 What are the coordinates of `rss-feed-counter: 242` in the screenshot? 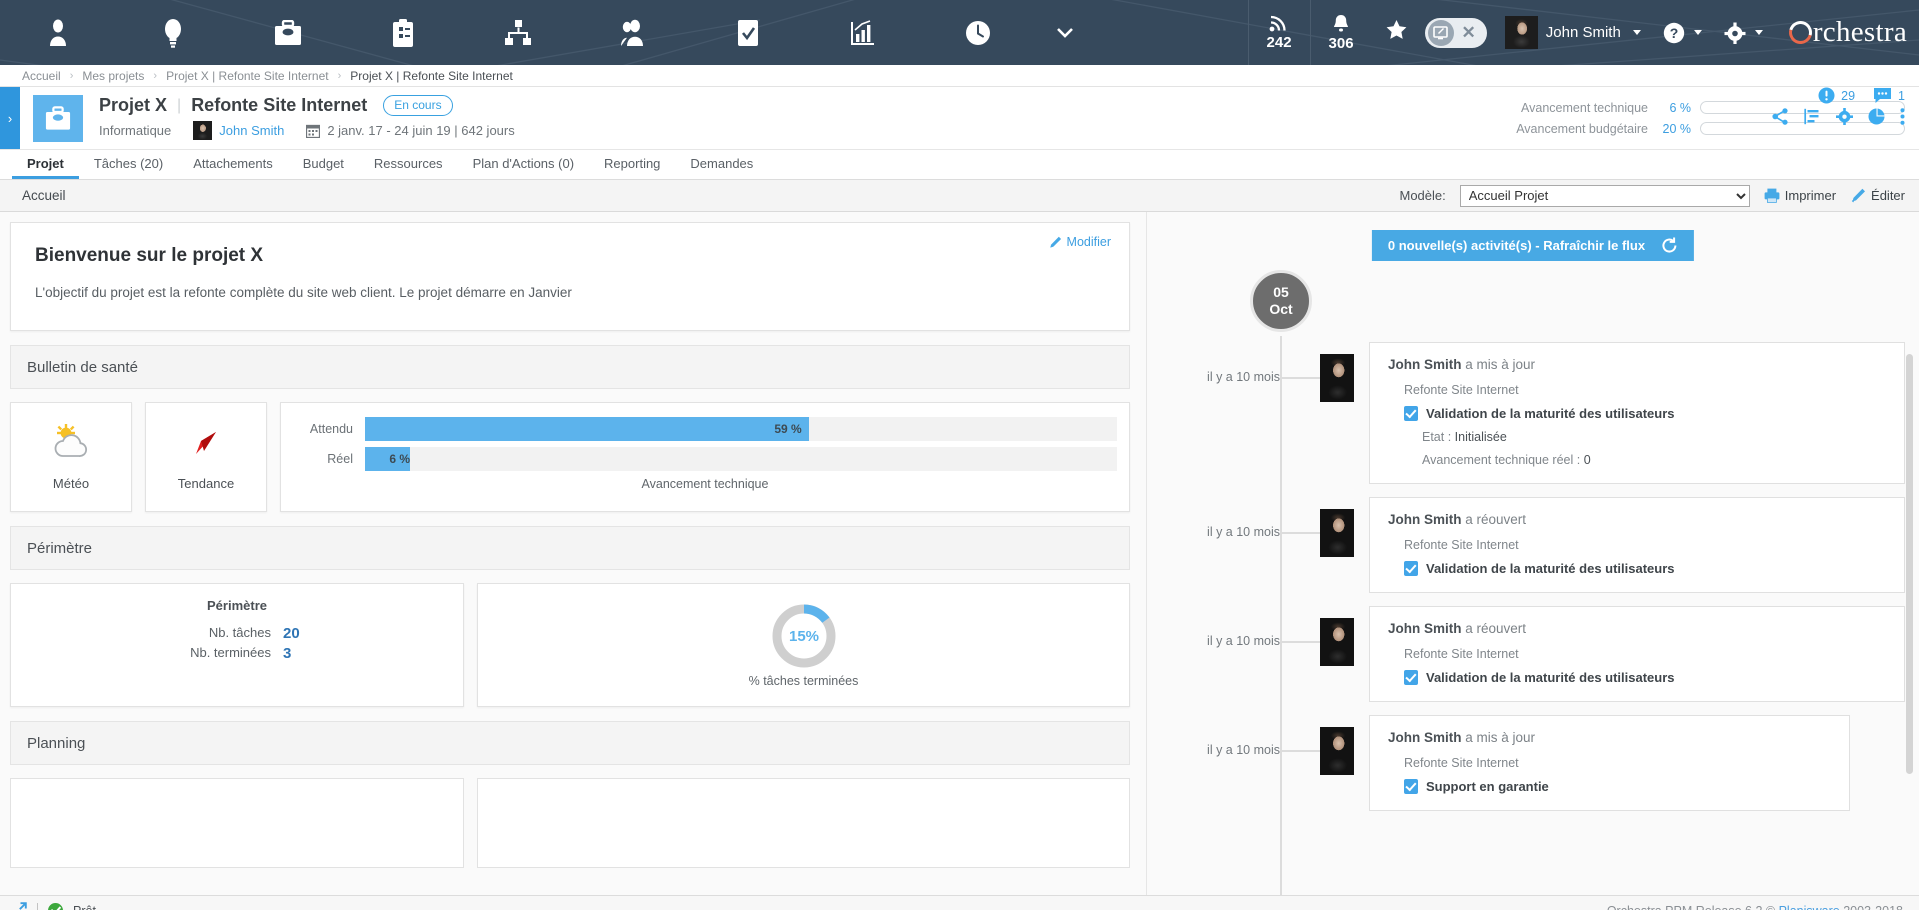 It's located at (1278, 32).